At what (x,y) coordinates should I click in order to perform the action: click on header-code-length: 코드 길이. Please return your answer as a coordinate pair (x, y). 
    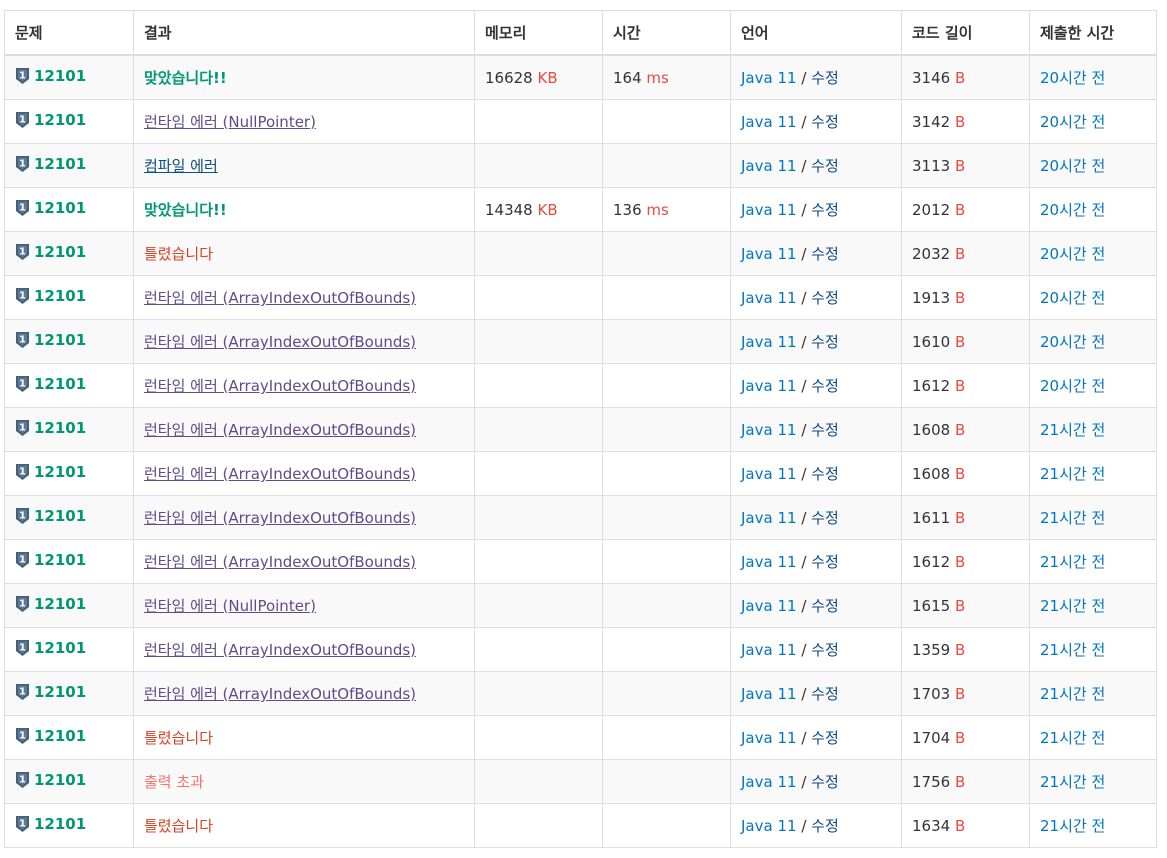
    Looking at the image, I should click on (965, 33).